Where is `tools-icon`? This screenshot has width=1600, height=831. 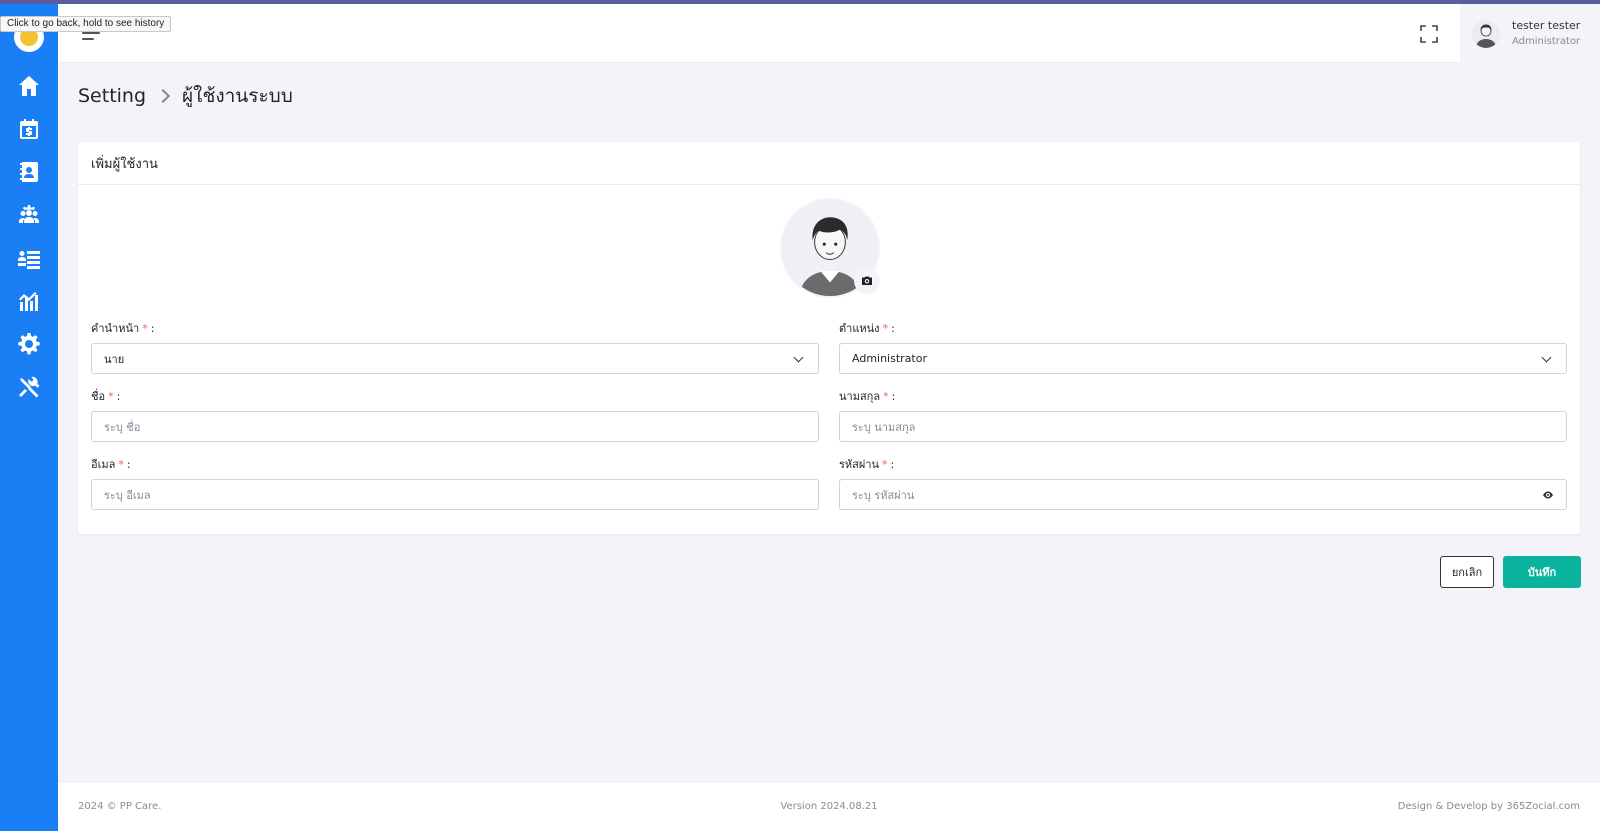 tools-icon is located at coordinates (29, 387).